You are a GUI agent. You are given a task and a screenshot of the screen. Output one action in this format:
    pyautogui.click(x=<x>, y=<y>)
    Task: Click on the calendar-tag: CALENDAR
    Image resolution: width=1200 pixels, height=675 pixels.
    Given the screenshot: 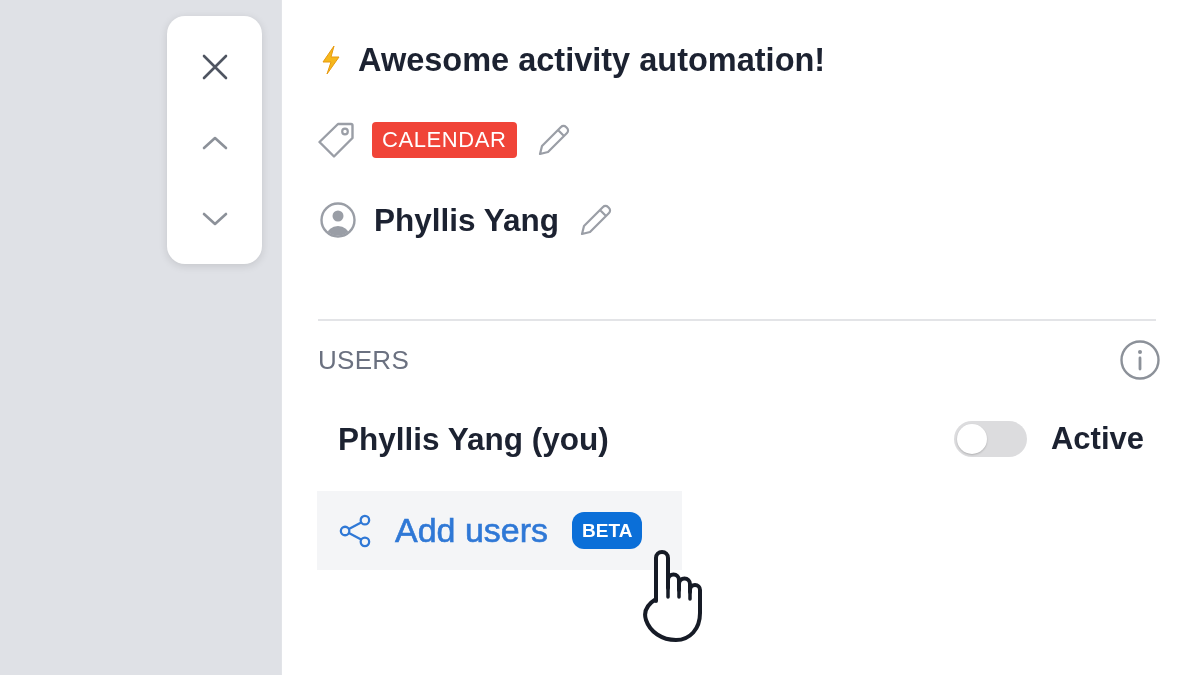 What is the action you would take?
    pyautogui.click(x=444, y=140)
    